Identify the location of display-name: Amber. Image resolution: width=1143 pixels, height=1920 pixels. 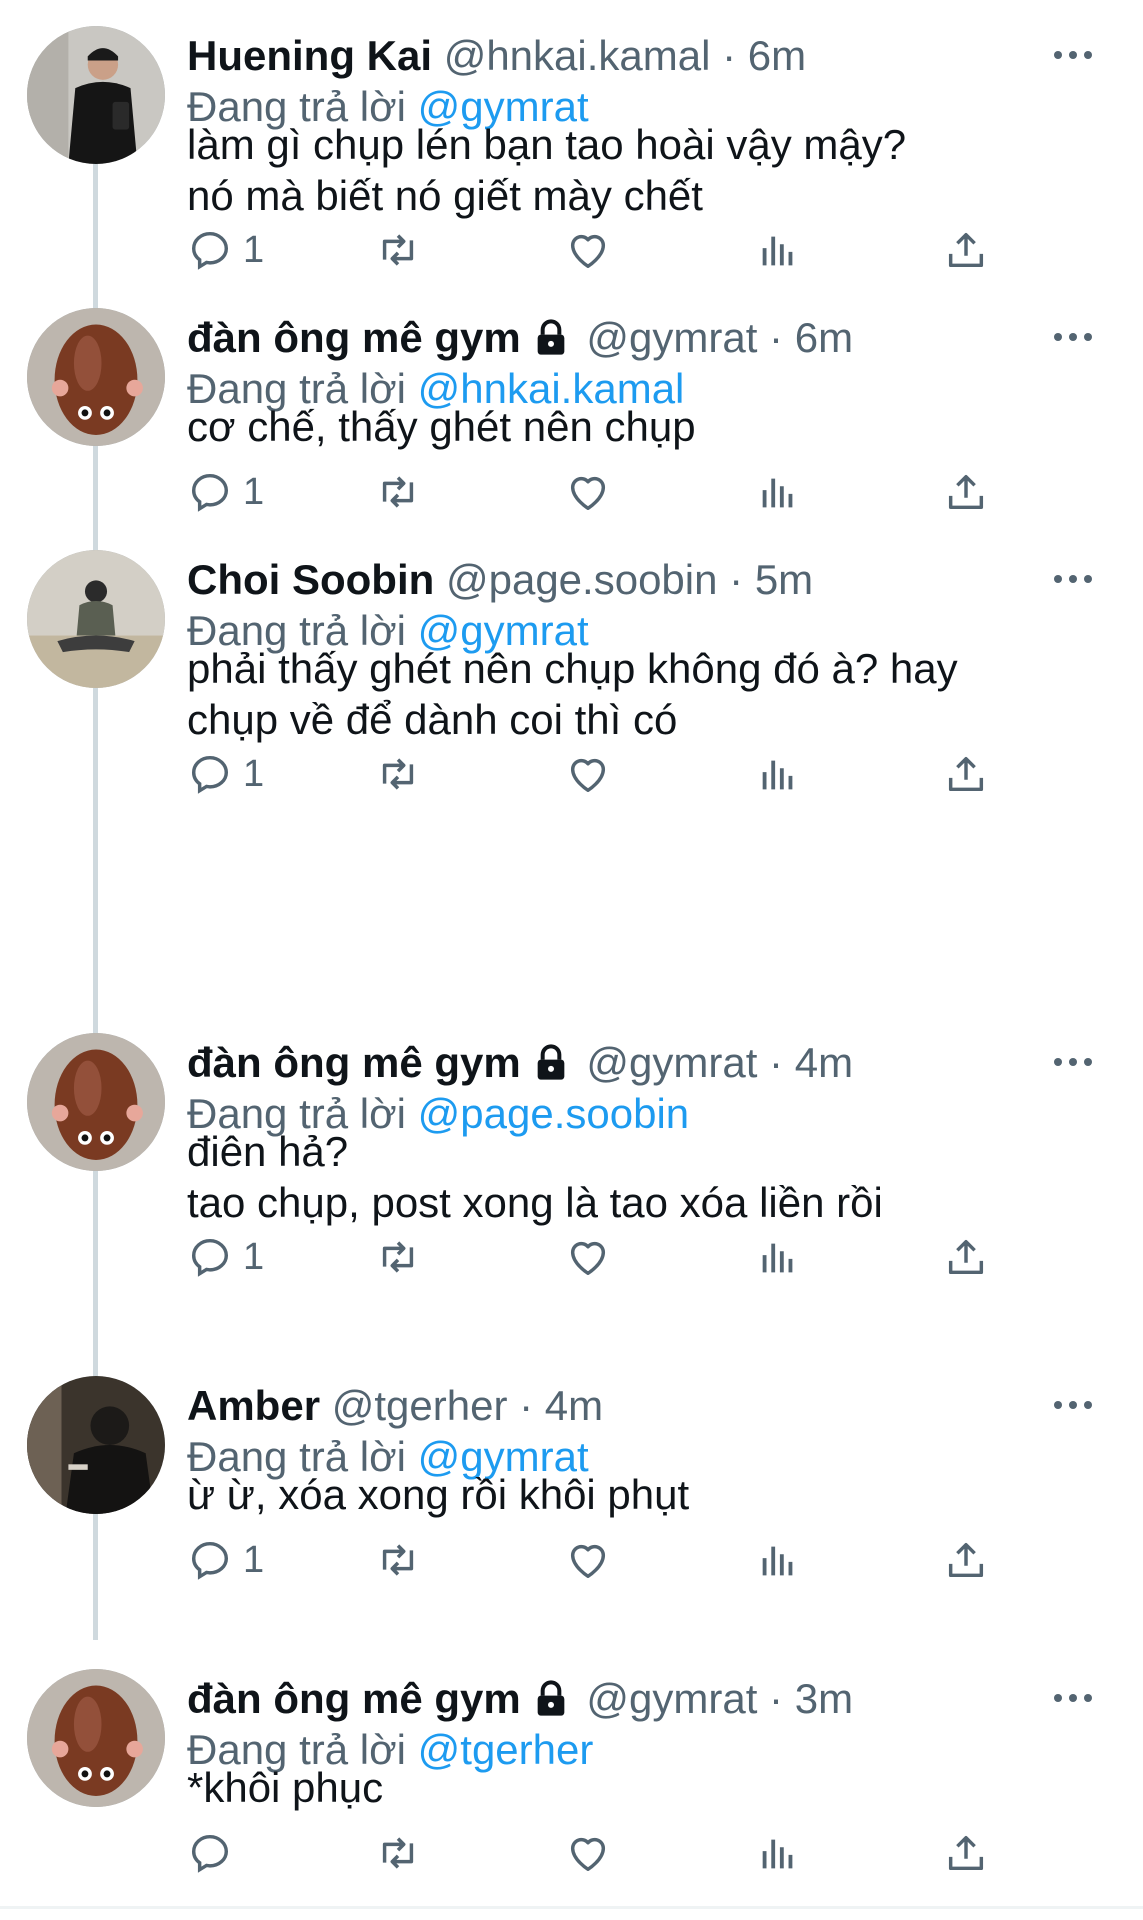
(253, 1405).